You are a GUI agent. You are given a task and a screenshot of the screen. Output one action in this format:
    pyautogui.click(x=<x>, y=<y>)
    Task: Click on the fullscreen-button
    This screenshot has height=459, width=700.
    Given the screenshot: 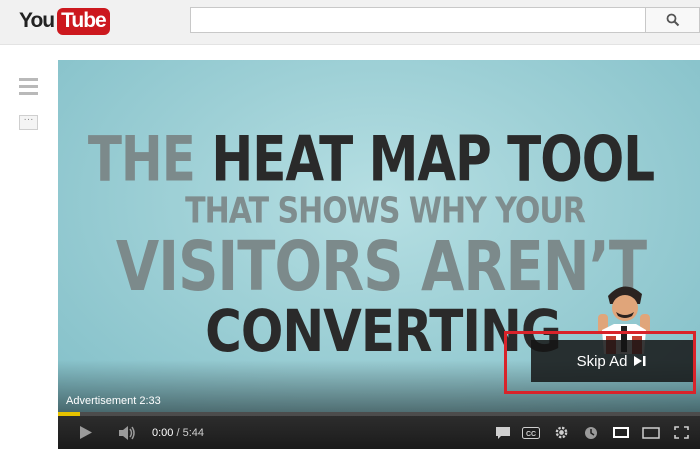 What is the action you would take?
    pyautogui.click(x=681, y=432)
    